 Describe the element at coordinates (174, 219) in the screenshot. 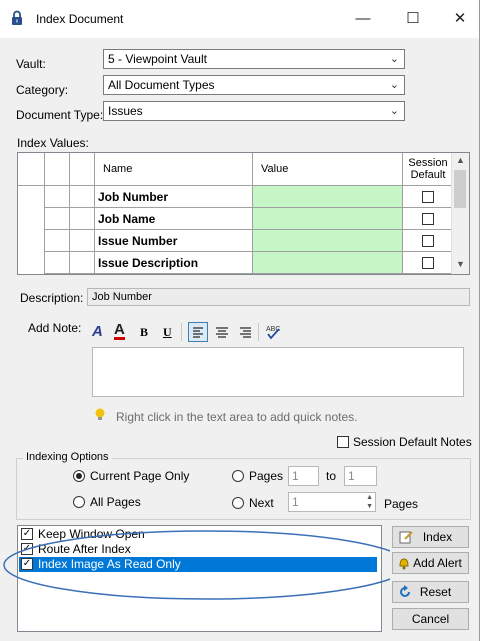

I see `index-field-name: Job Name` at that location.